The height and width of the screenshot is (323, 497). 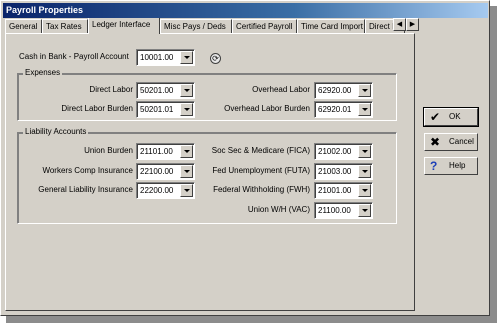 I want to click on fica-combo: 21002.00, so click(x=343, y=151).